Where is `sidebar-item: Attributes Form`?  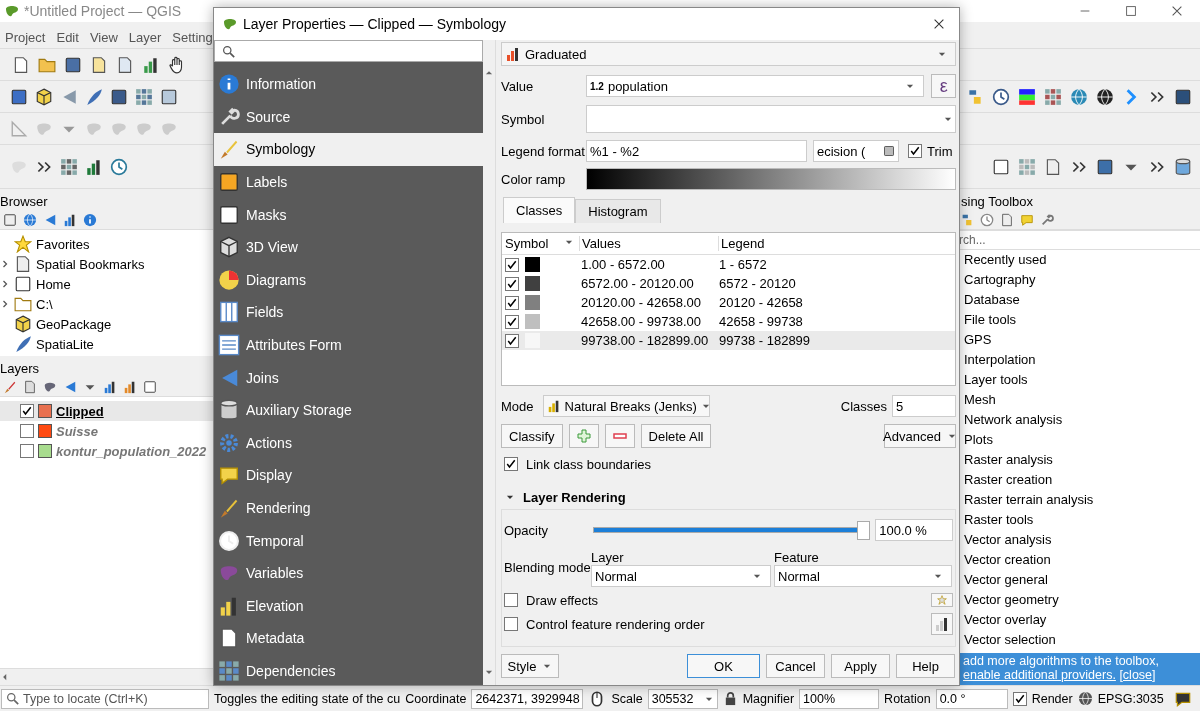
sidebar-item: Attributes Form is located at coordinates (348, 345).